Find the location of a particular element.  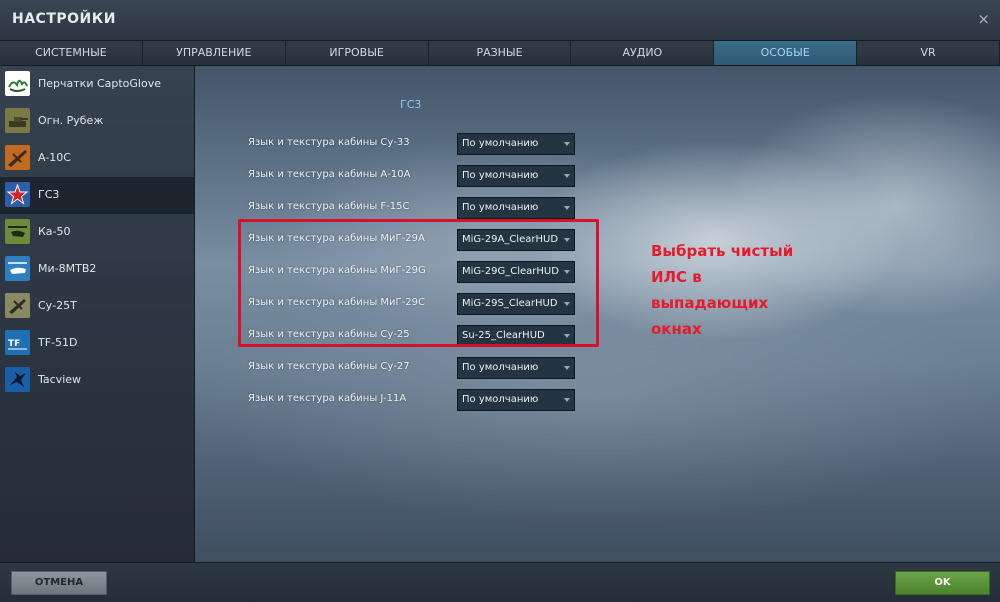

sidebar-item-label: Tacview is located at coordinates (60, 379).